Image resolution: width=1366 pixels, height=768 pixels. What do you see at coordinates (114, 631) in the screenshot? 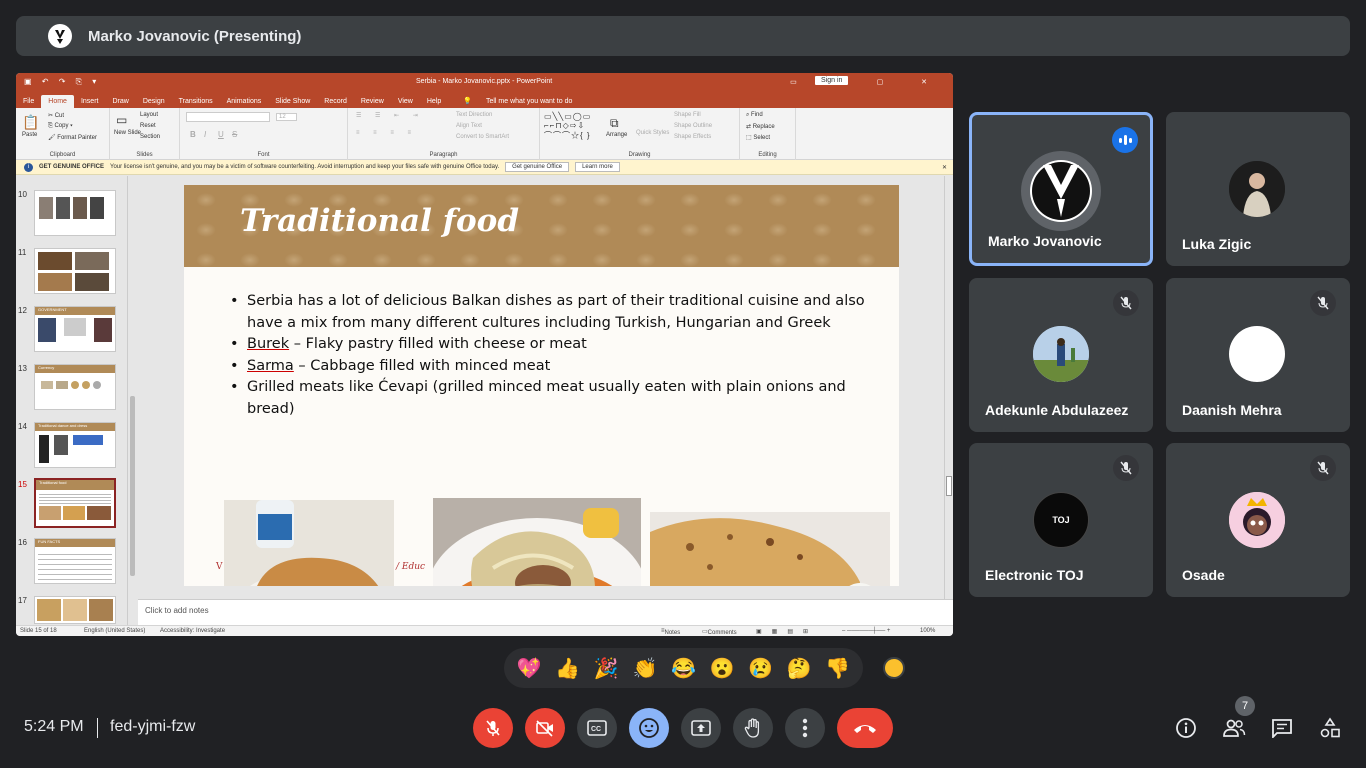
I see `language-status: English (United States)` at bounding box center [114, 631].